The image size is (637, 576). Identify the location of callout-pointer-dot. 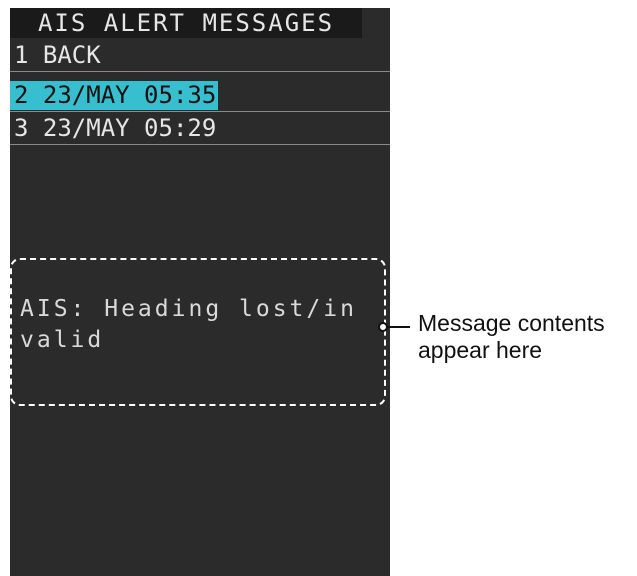
(383, 327).